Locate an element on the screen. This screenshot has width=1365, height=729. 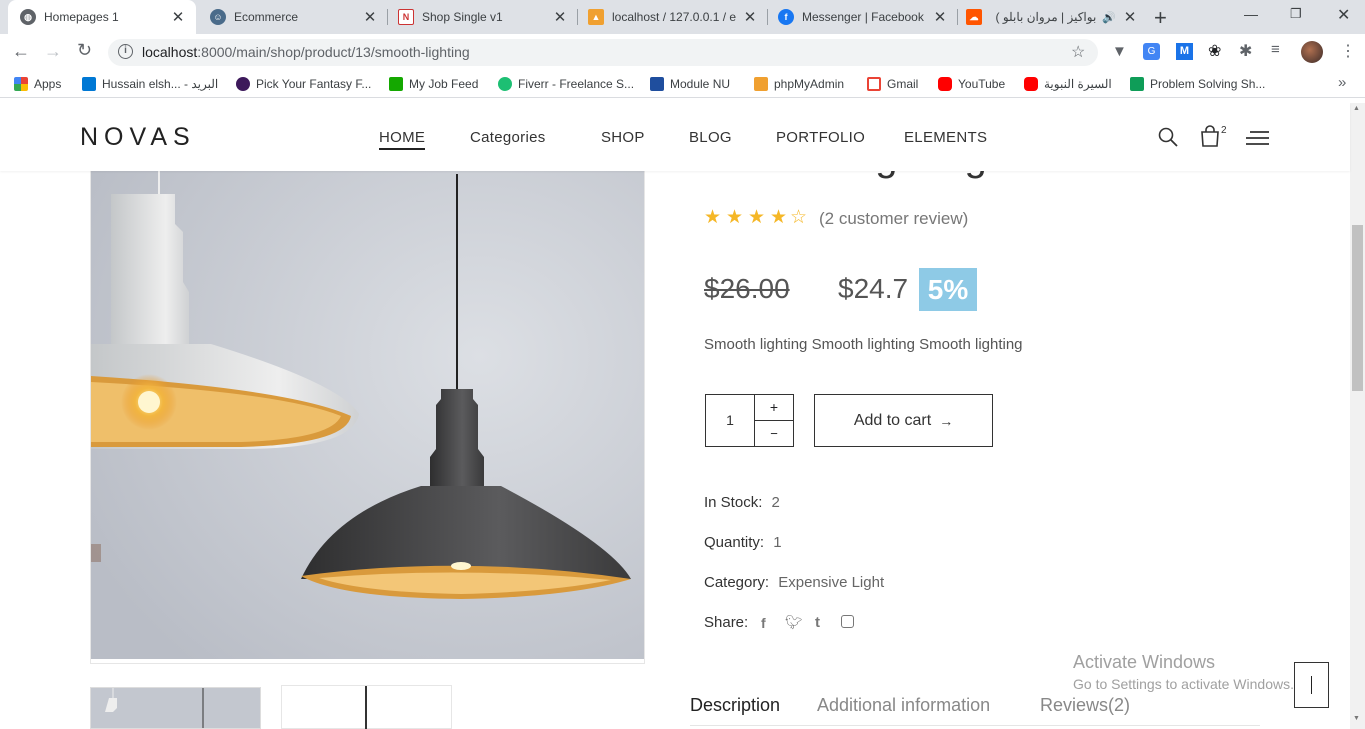
window-close-icon: ✕ is located at coordinates (1343, 15).